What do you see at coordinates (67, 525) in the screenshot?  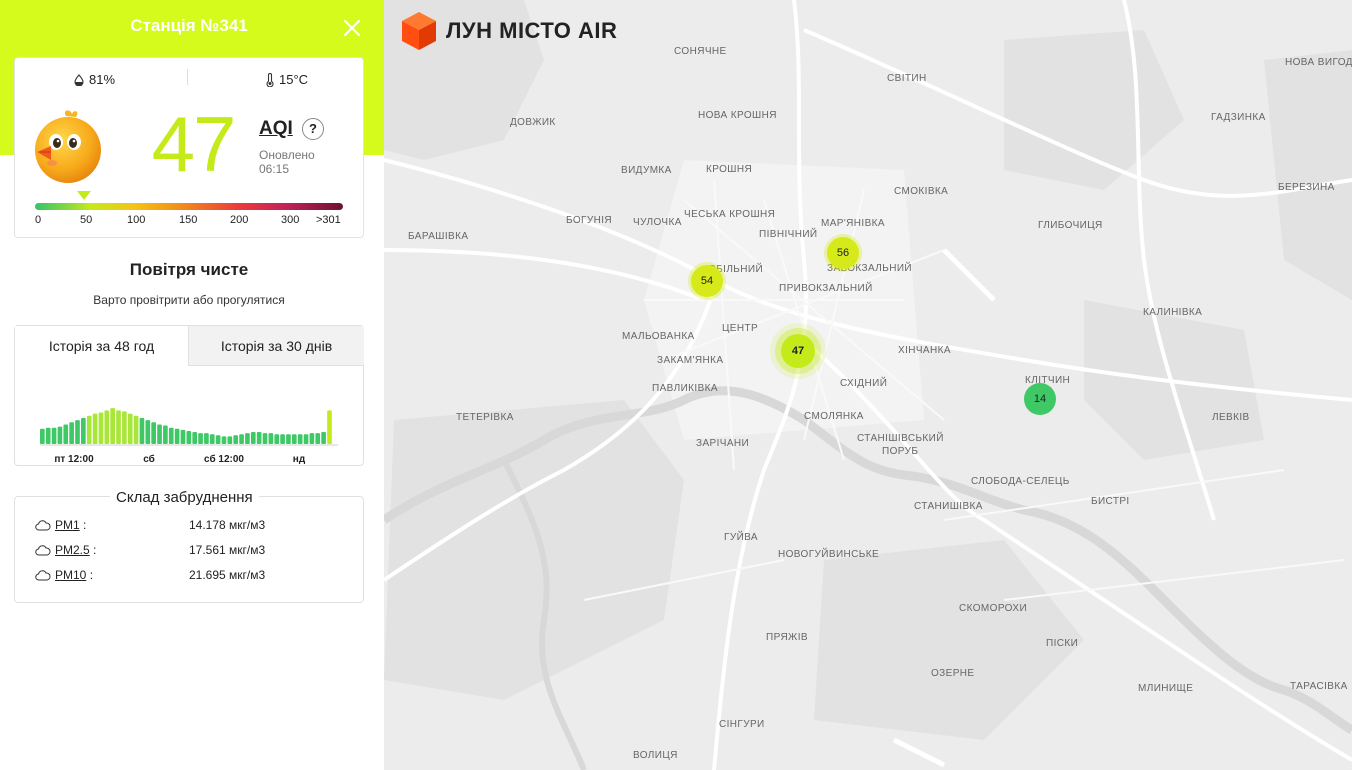 I see `pollutant-name: PM1` at bounding box center [67, 525].